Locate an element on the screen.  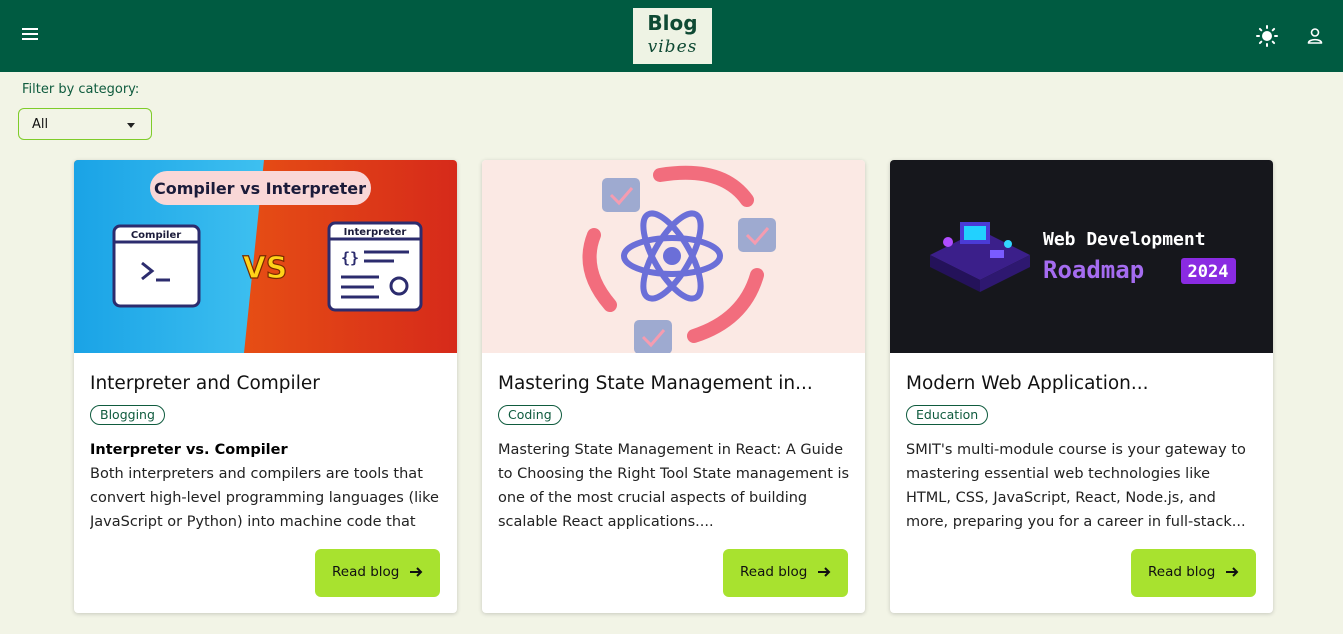
category-select-value: All is located at coordinates (40, 124).